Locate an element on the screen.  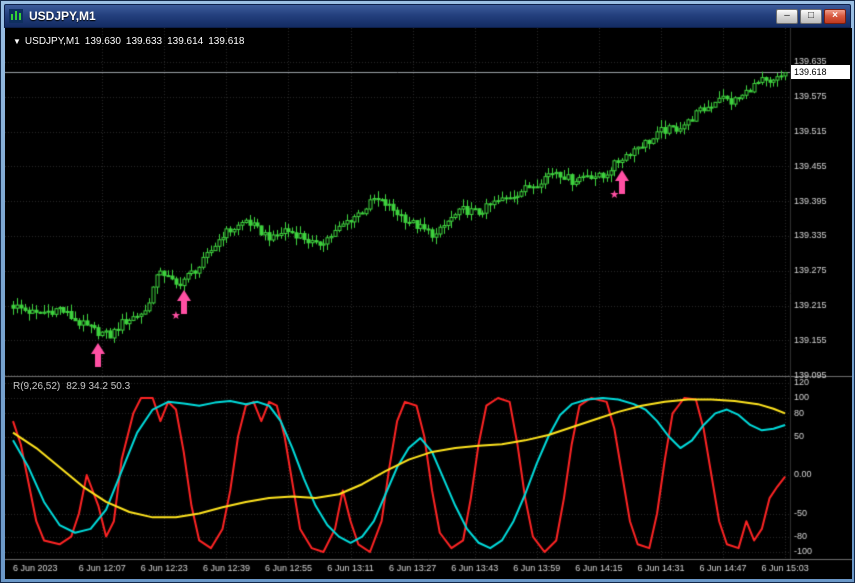
close-button: × is located at coordinates (835, 16).